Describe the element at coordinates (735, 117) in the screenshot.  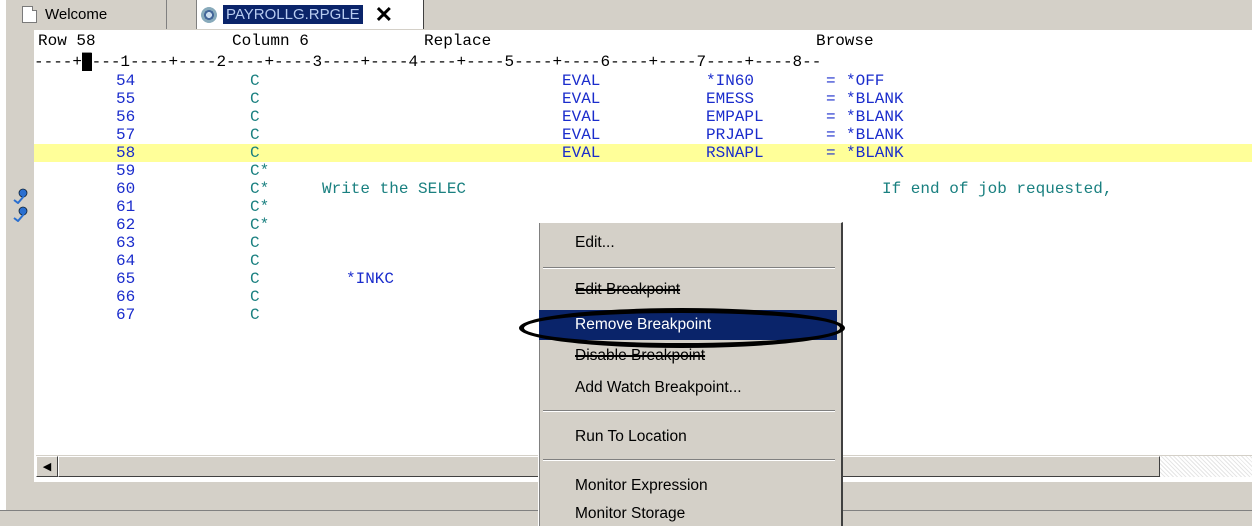
I see `factor1: EMPAPL` at that location.